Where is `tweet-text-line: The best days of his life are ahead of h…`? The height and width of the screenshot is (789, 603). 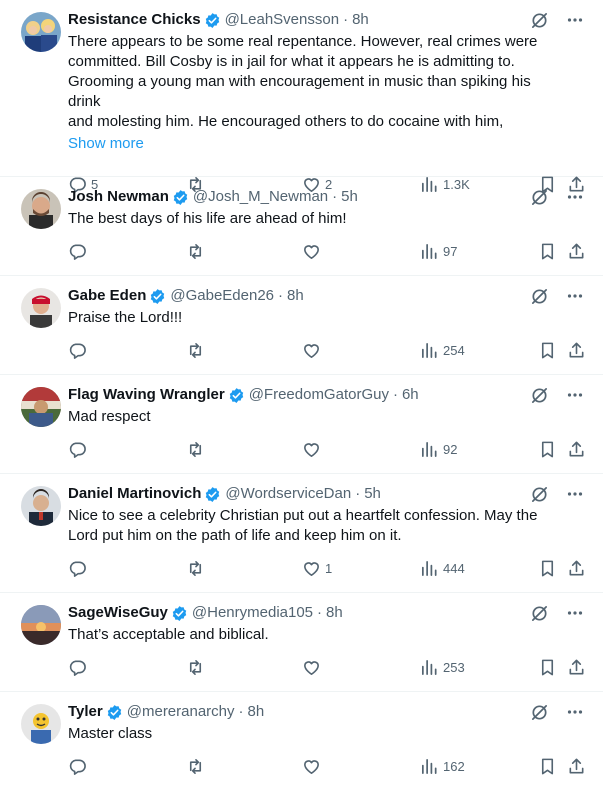 tweet-text-line: The best days of his life are ahead of h… is located at coordinates (207, 218).